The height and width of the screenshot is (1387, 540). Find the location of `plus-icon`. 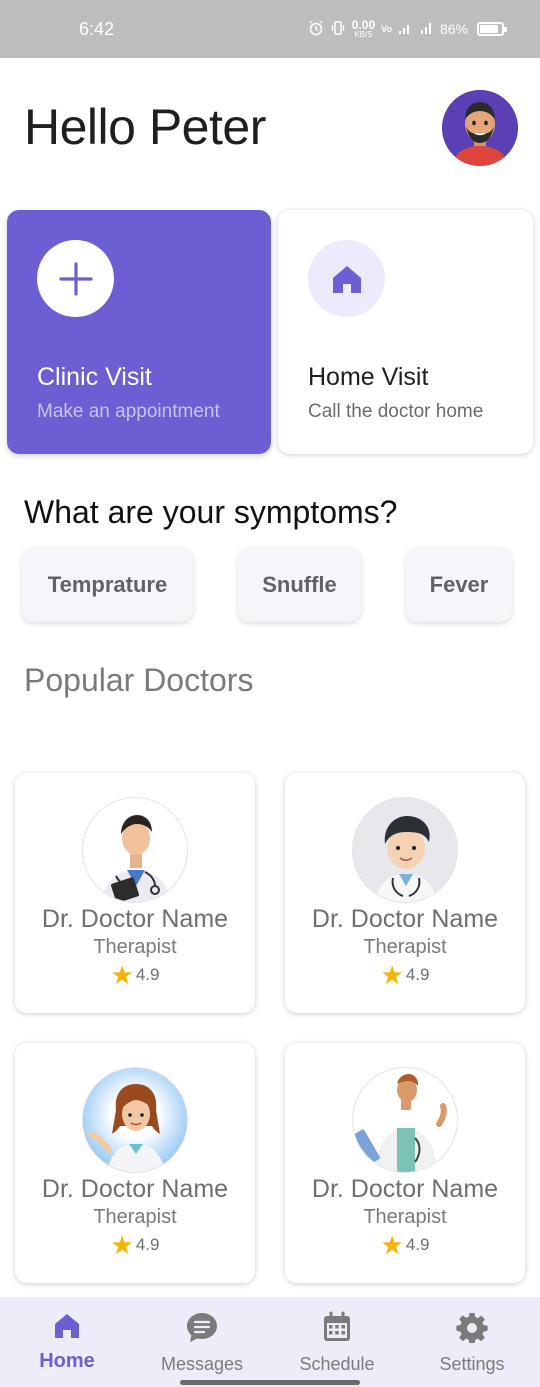

plus-icon is located at coordinates (75, 278).